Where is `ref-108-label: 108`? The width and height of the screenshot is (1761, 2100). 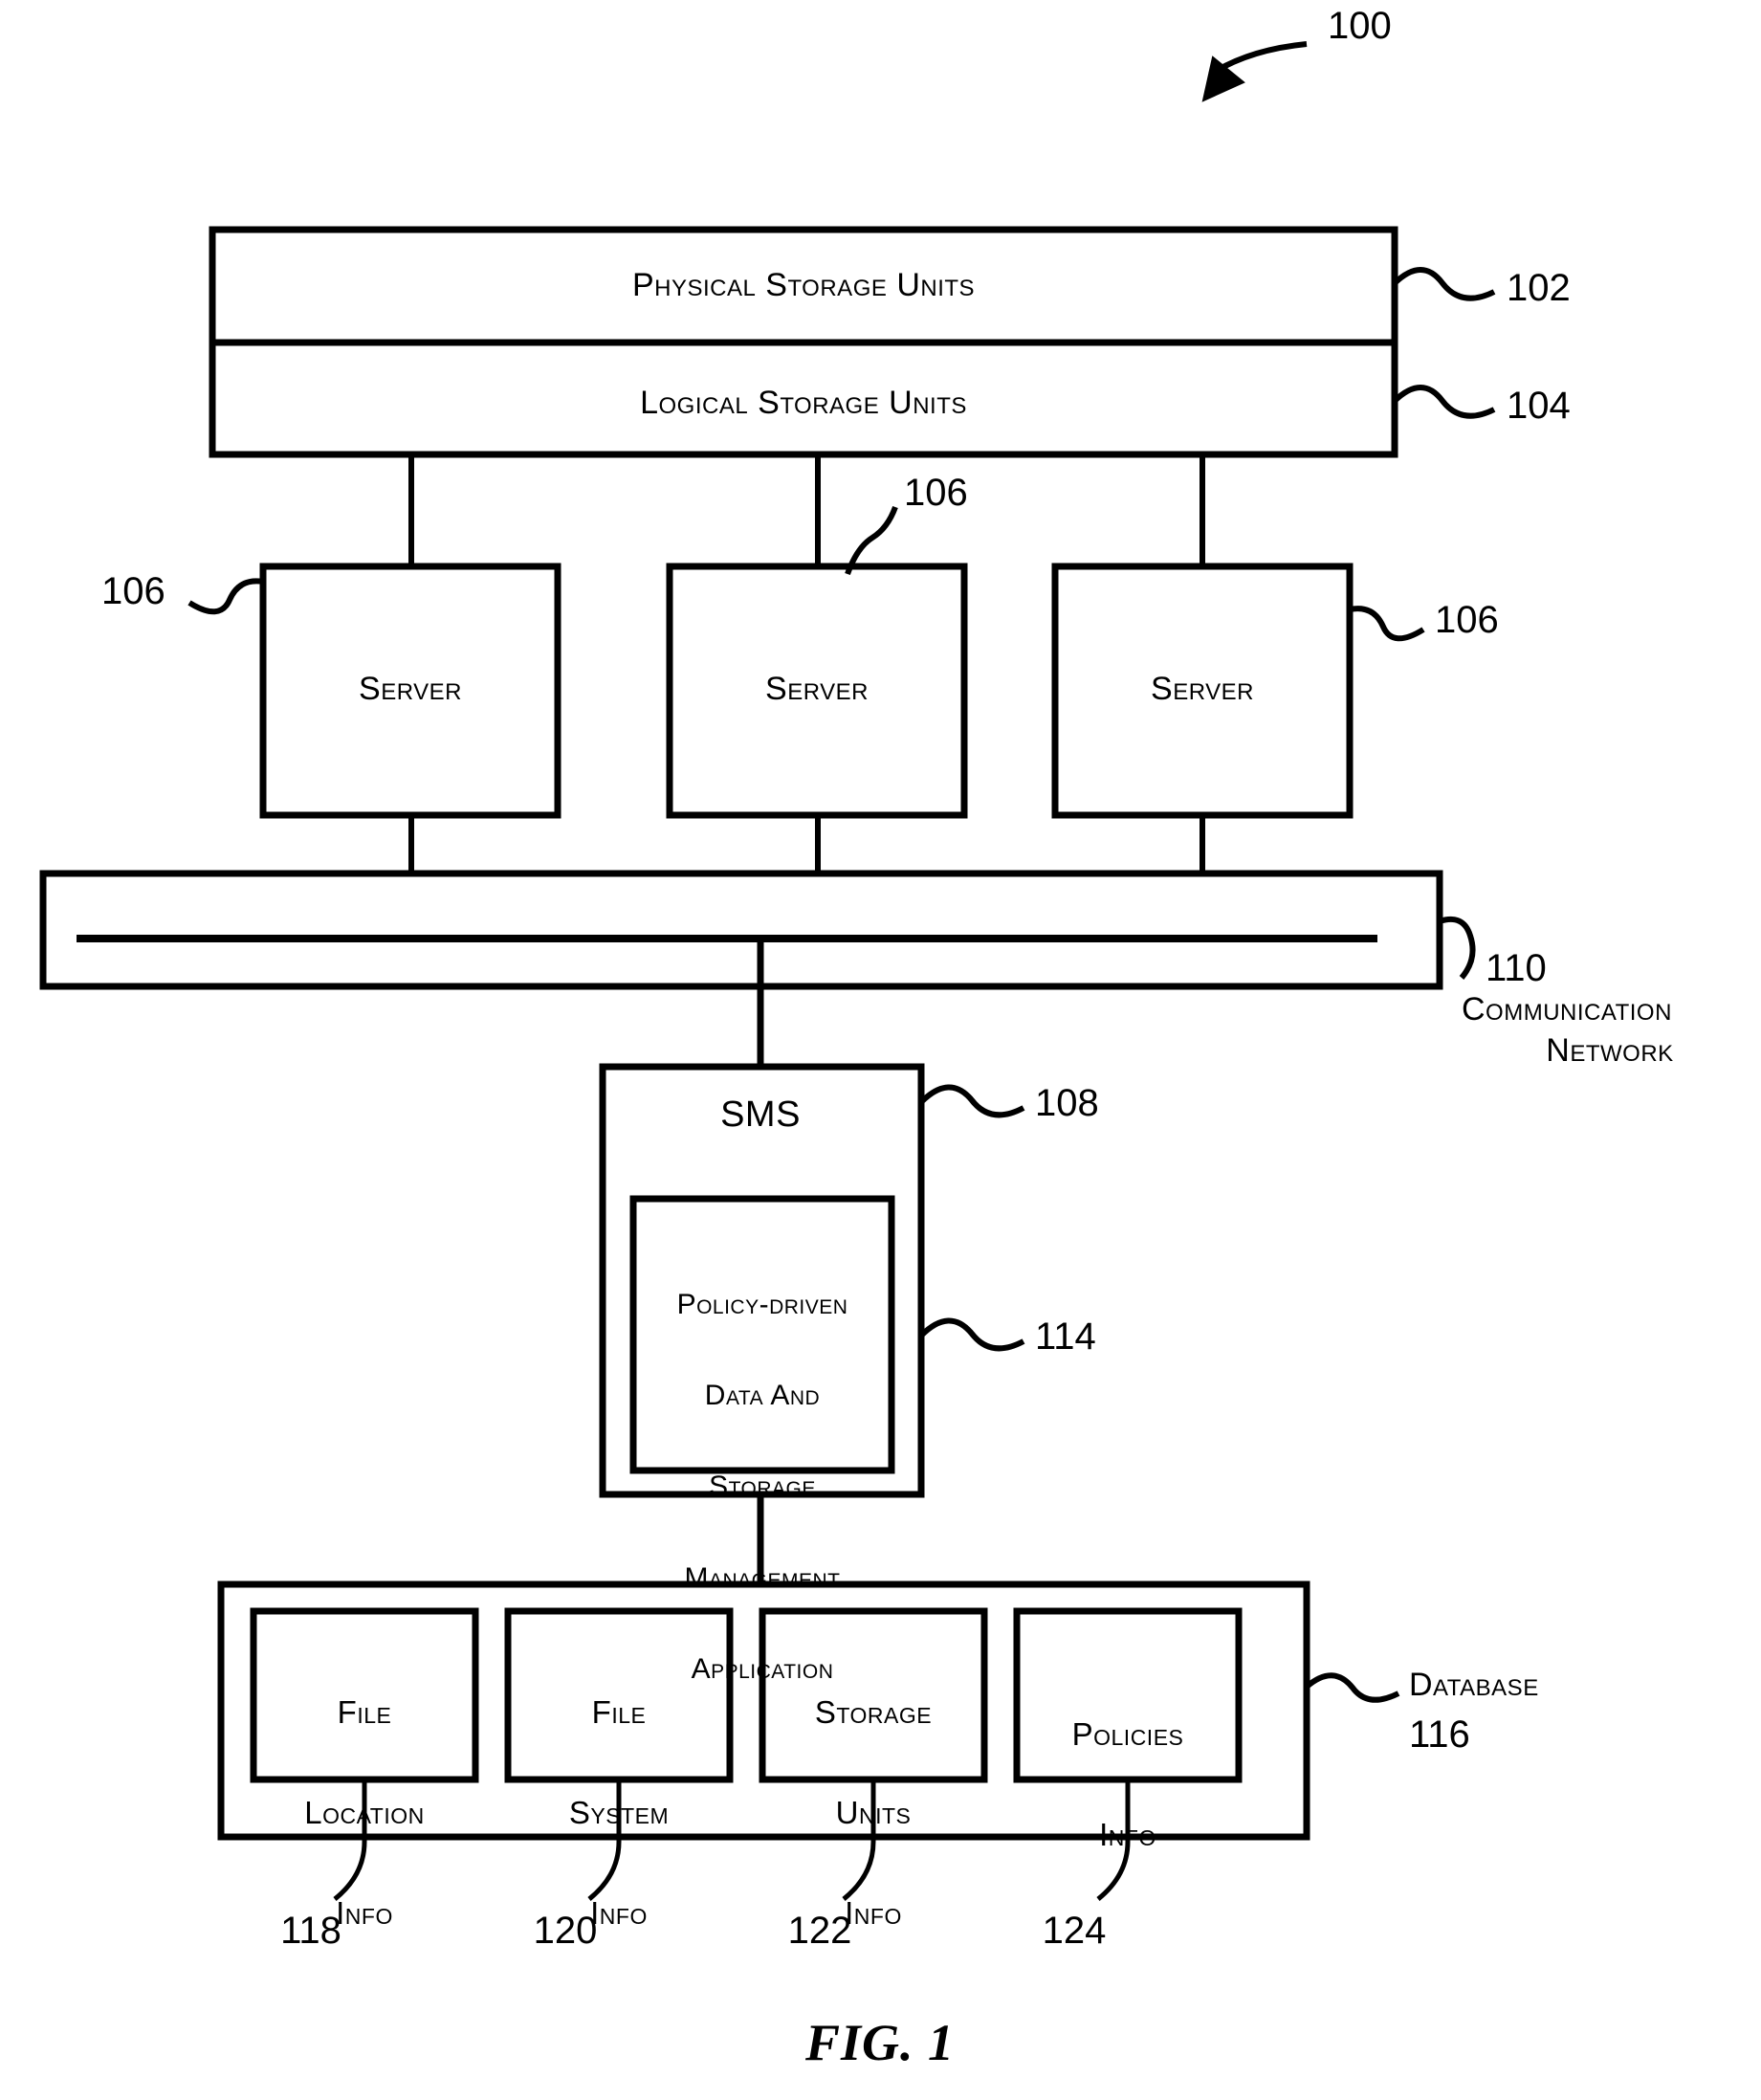
ref-108-label: 108 is located at coordinates (1067, 1103).